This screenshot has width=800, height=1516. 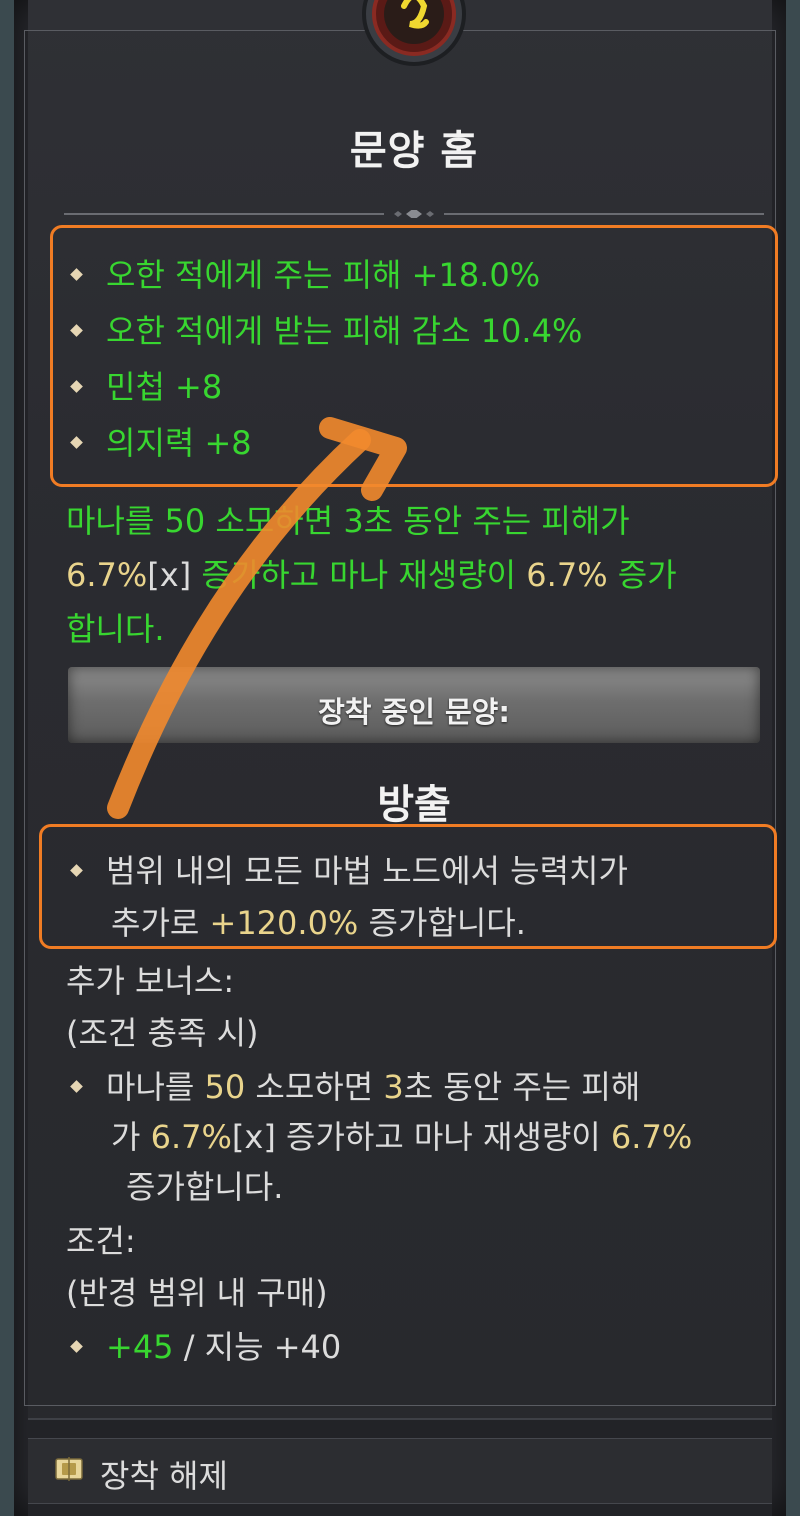 I want to click on effect-line: 범위 내의 모든 마법 노드에서 능력치가, so click(x=349, y=869).